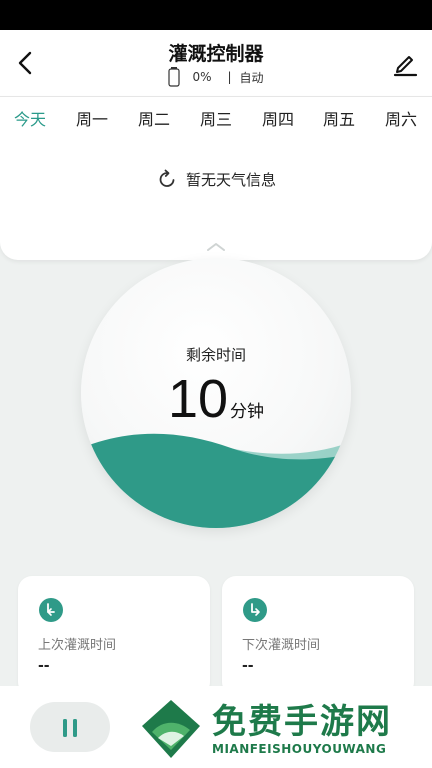 This screenshot has height=768, width=432. I want to click on status-bar, so click(216, 15).